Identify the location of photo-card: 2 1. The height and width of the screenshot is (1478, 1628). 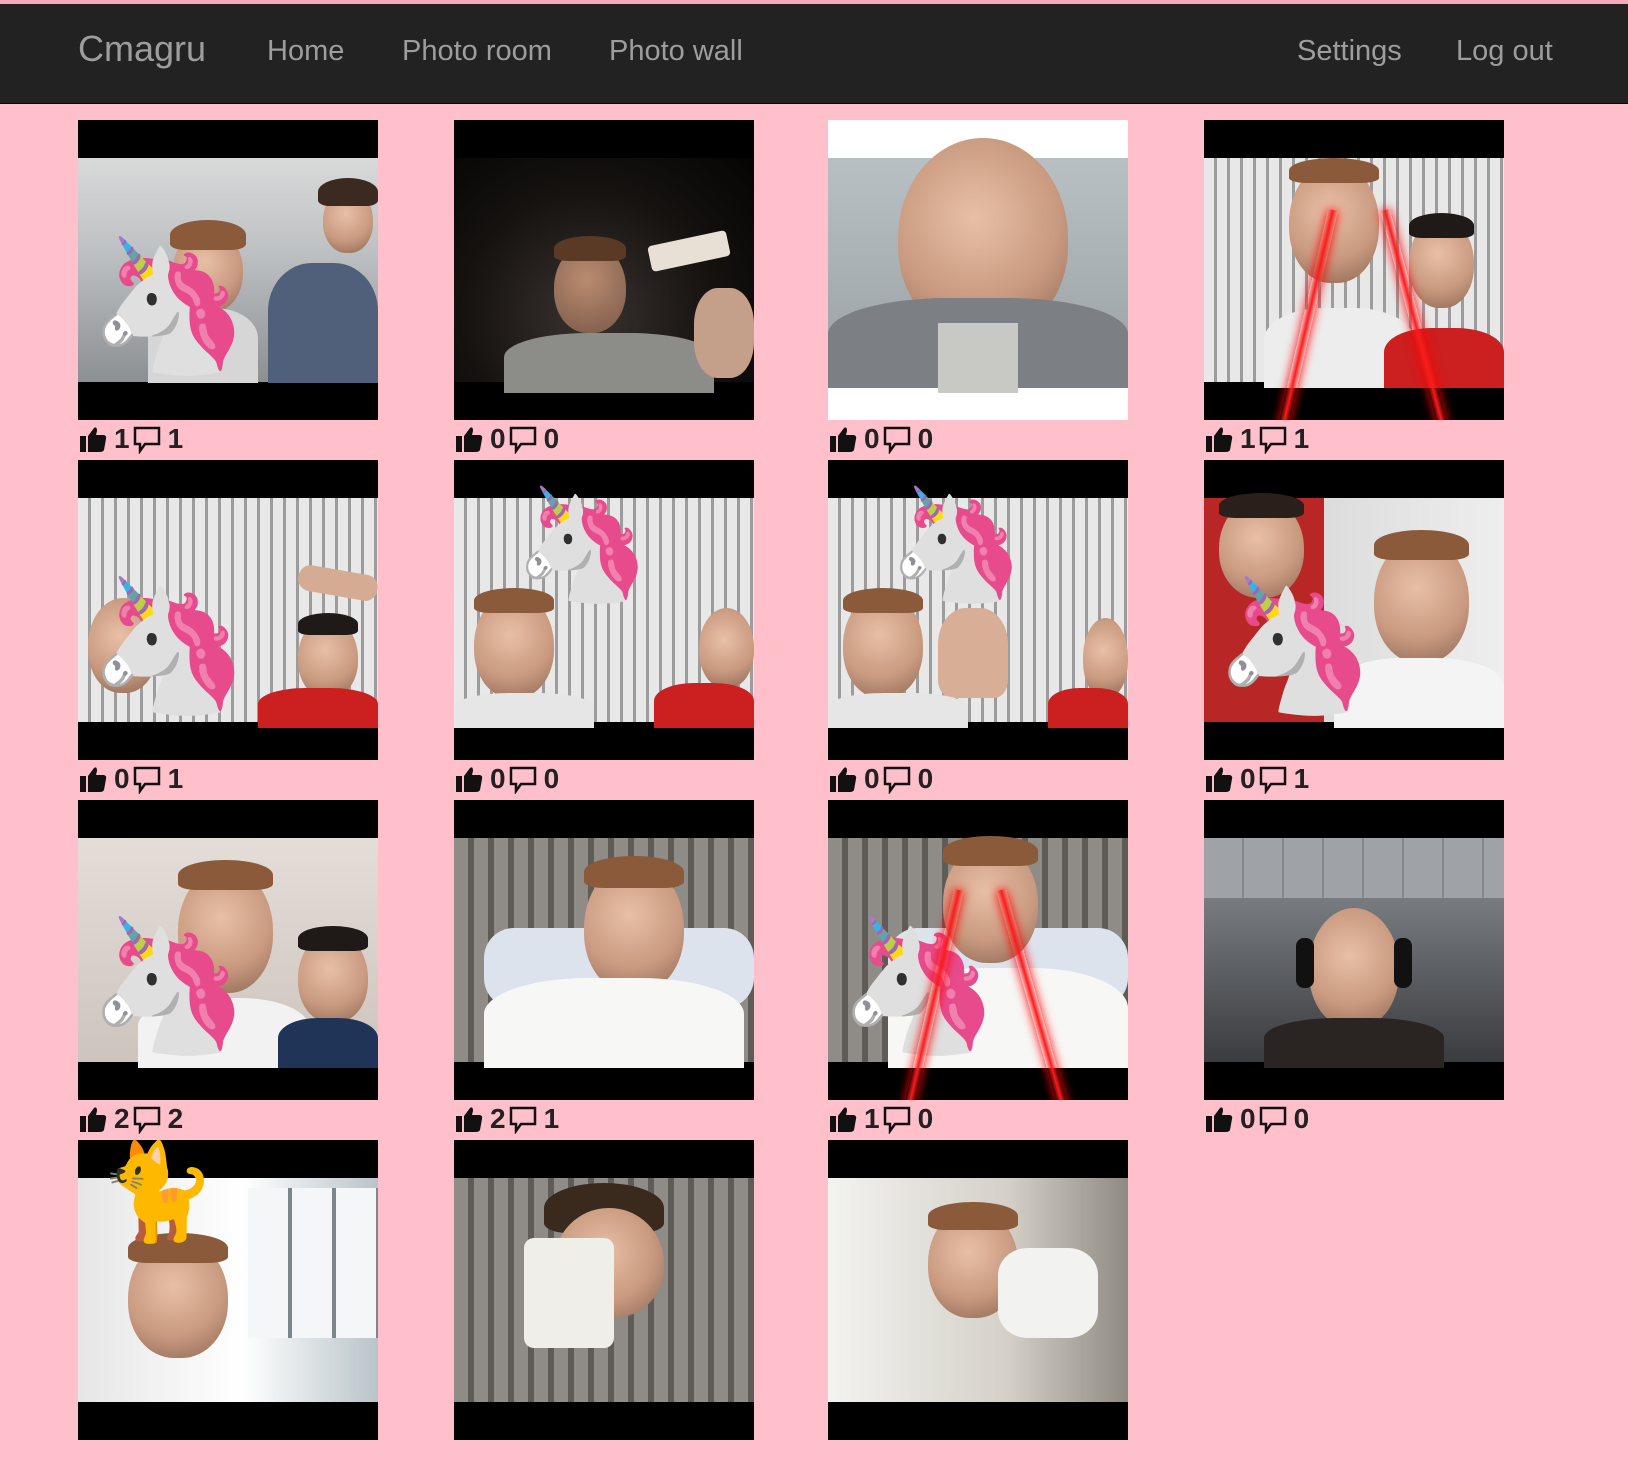
(604, 969).